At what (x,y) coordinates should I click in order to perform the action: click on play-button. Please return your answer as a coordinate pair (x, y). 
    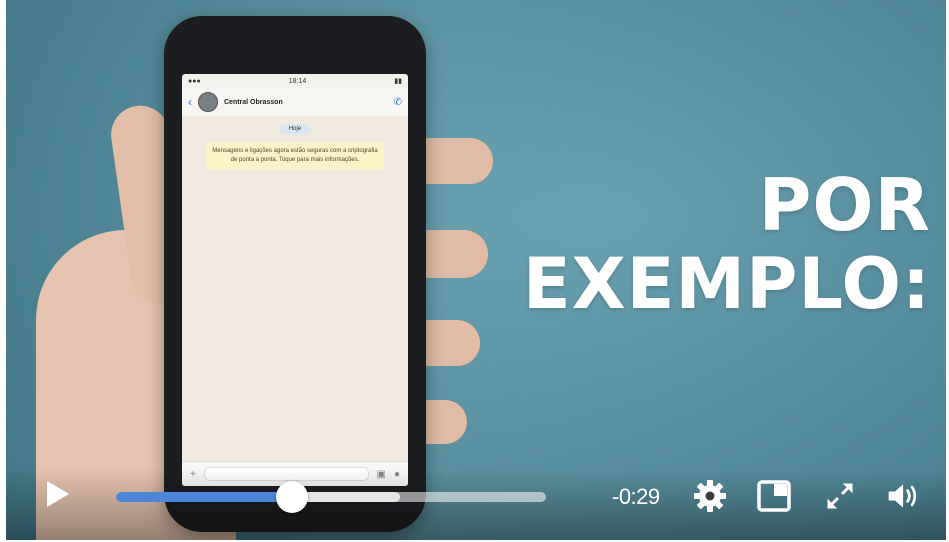
    Looking at the image, I should click on (58, 494).